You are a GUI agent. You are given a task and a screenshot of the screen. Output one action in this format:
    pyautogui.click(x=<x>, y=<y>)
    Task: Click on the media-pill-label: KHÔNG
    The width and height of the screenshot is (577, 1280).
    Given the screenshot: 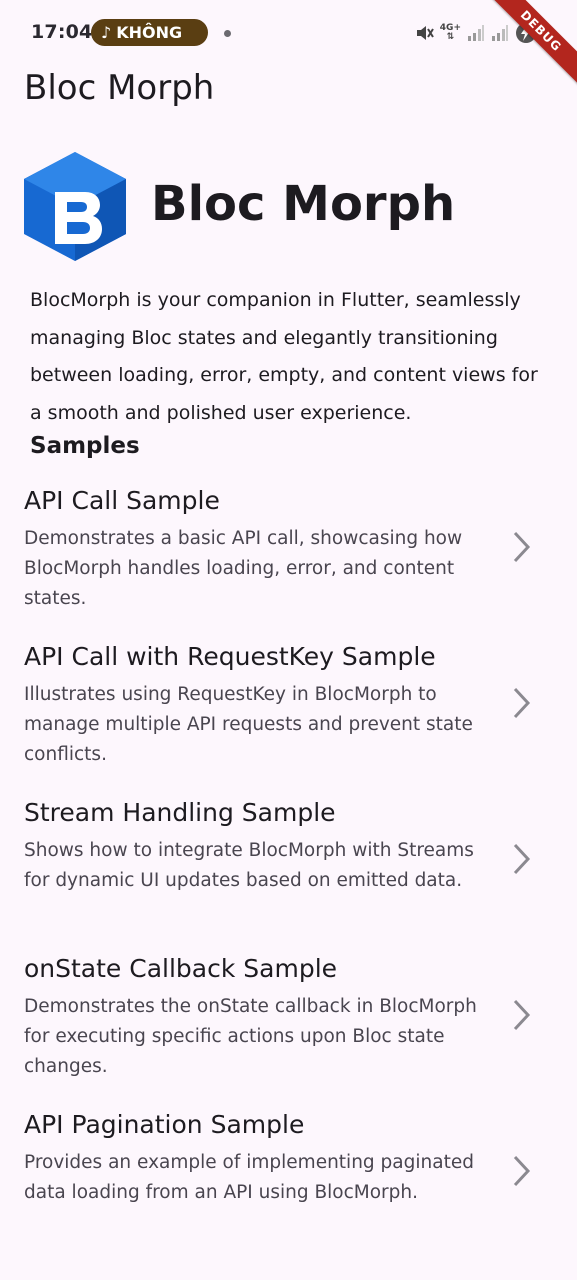 What is the action you would take?
    pyautogui.click(x=149, y=32)
    